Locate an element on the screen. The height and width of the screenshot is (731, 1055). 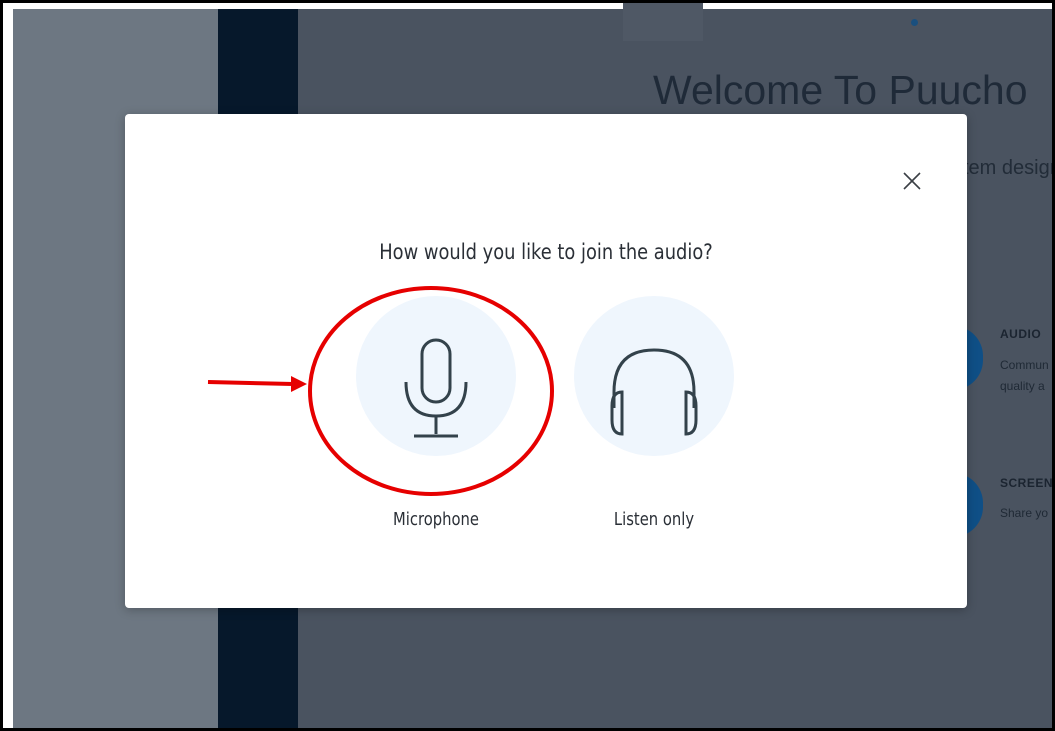
close-icon is located at coordinates (912, 181).